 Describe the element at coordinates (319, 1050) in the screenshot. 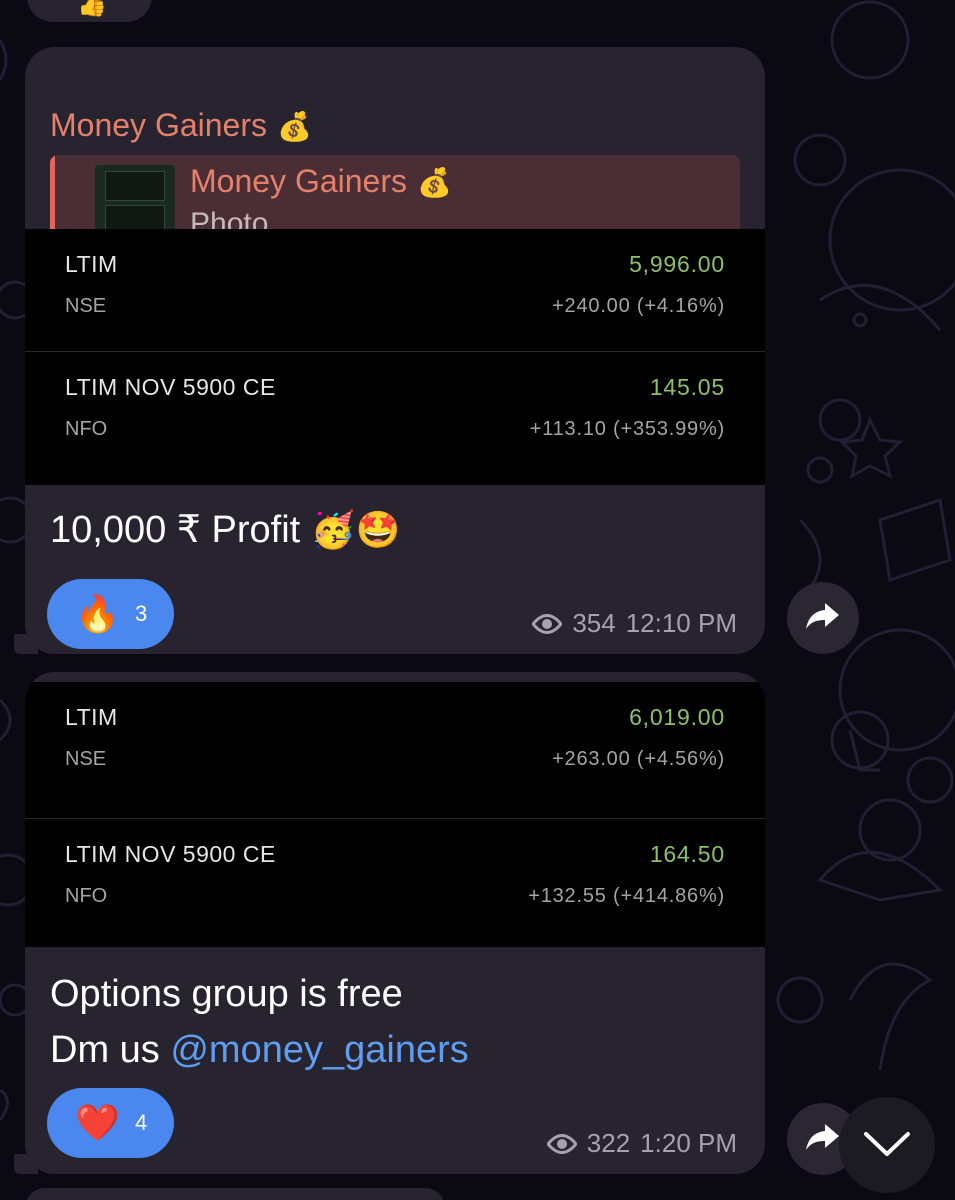

I see `username-link: @money_gainers` at that location.